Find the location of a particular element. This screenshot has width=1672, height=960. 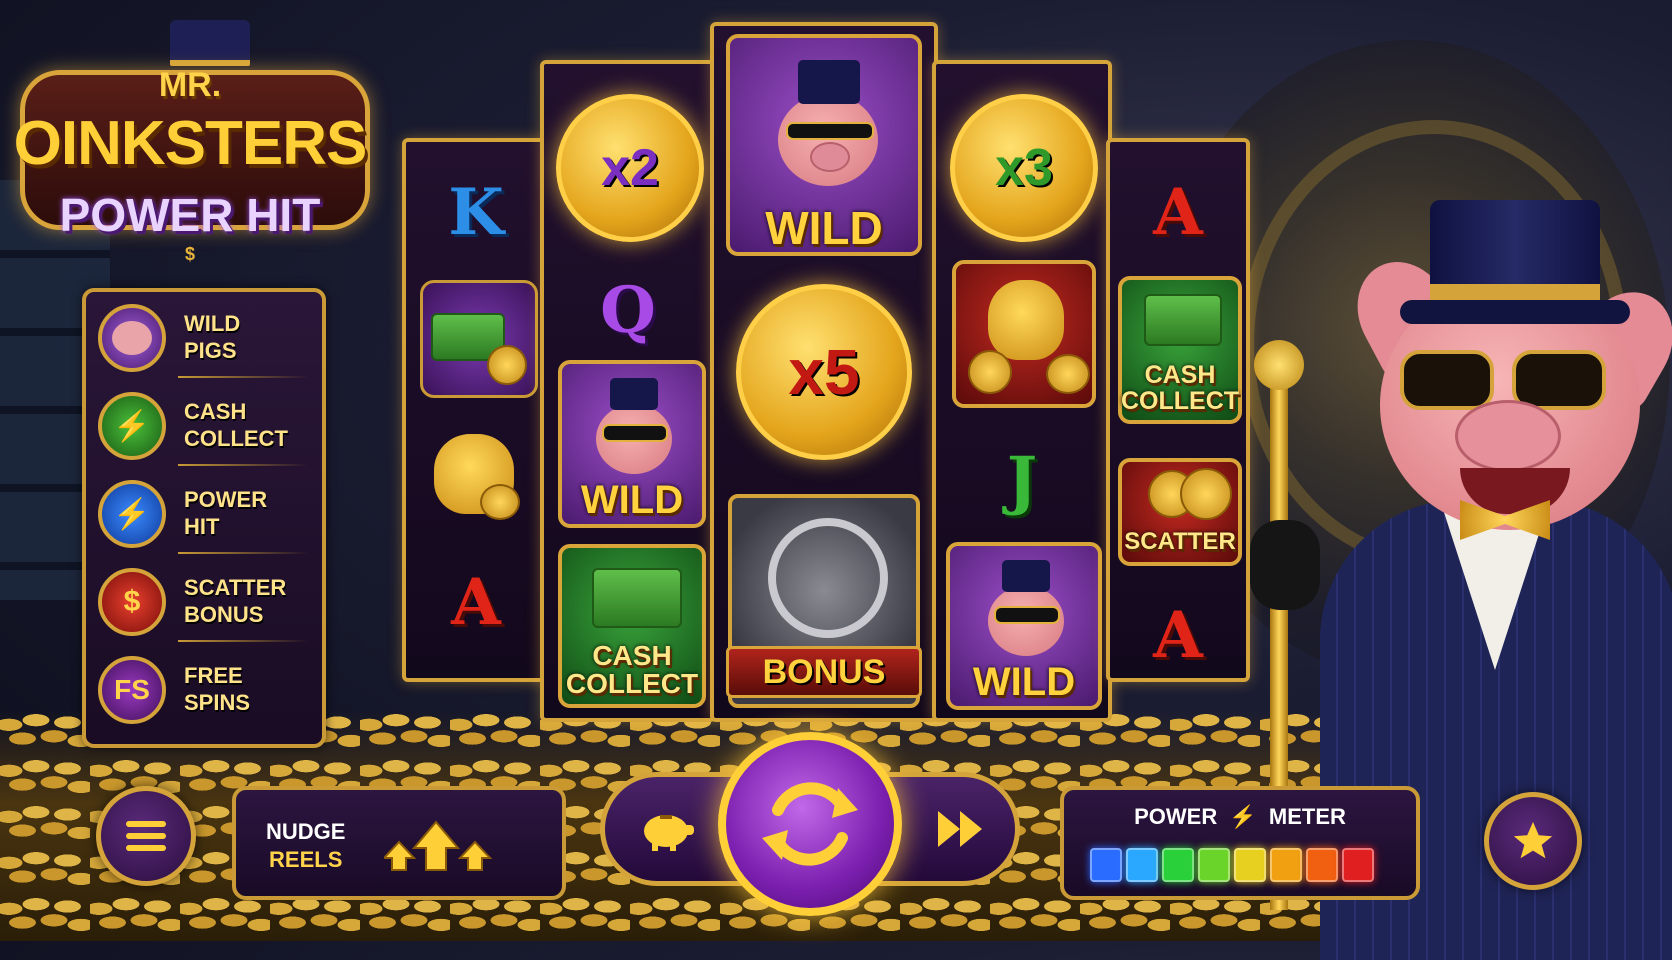

cash-stack-icon is located at coordinates (479, 339).